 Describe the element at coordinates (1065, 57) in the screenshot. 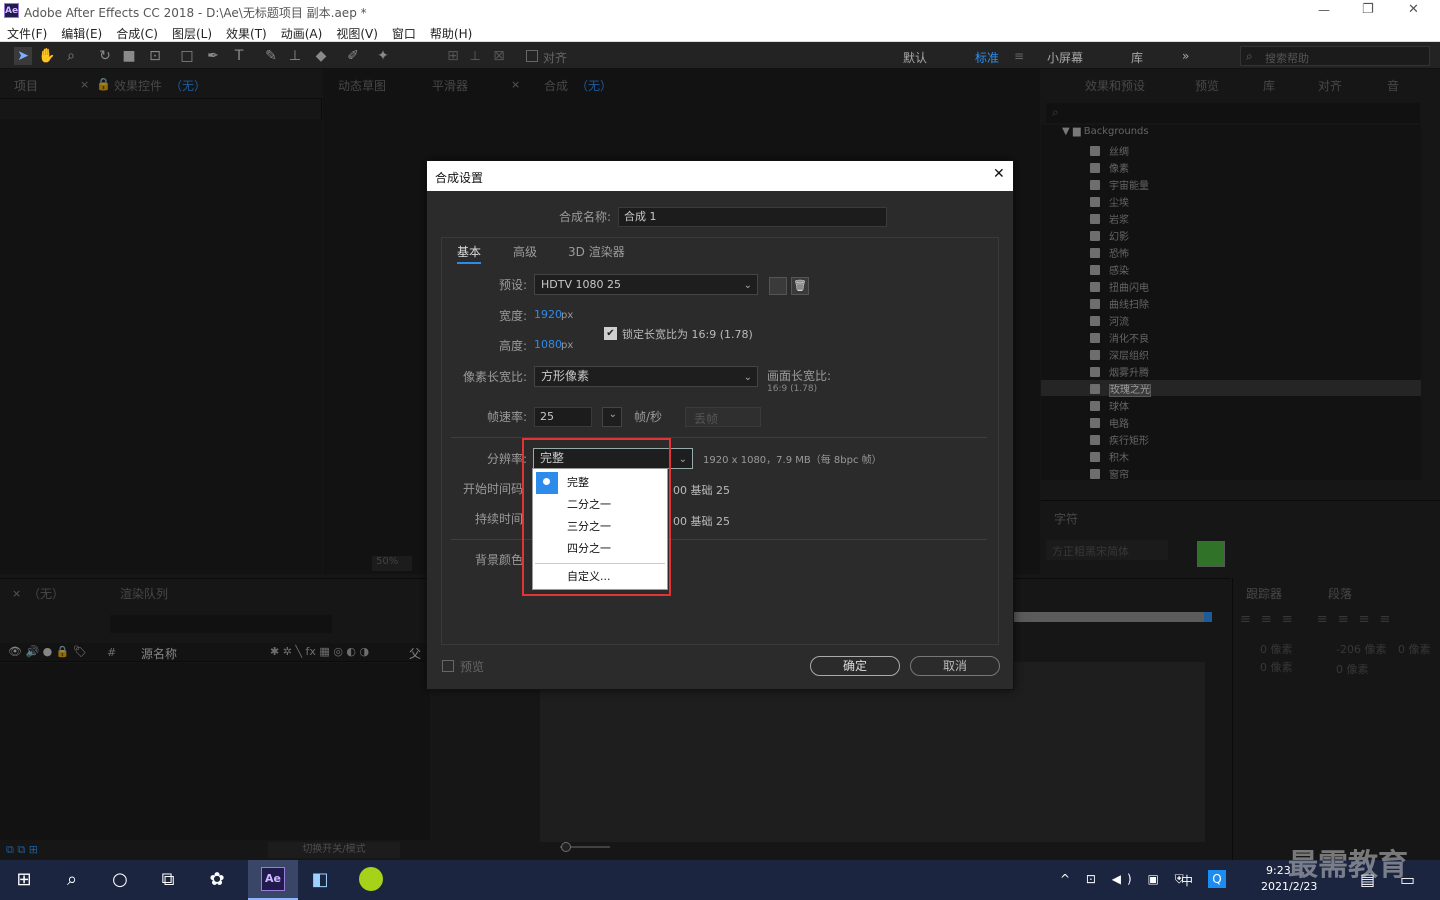

I see `workspace-small-screen: 小屏幕` at that location.